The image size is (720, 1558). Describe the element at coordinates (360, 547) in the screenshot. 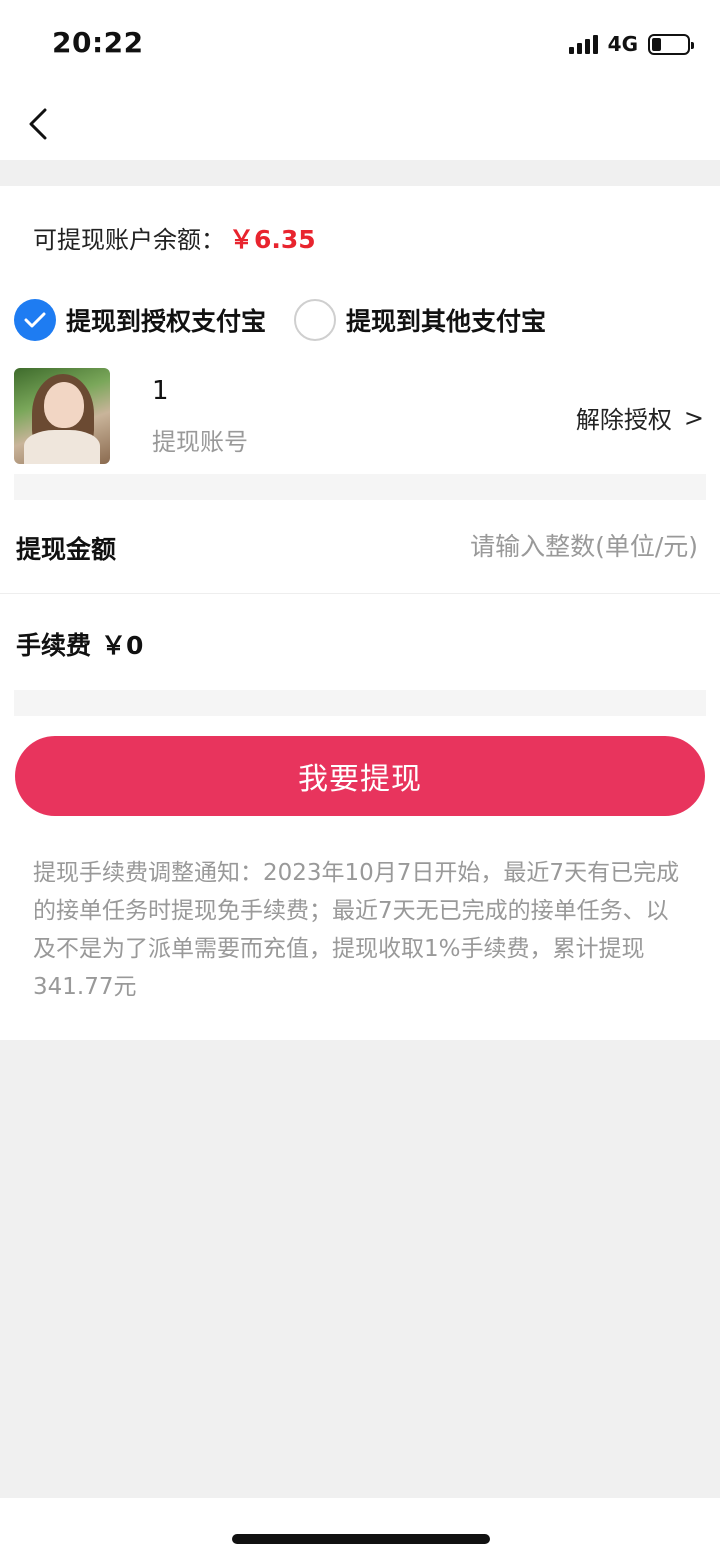

I see `amount-row: 提现金额` at that location.